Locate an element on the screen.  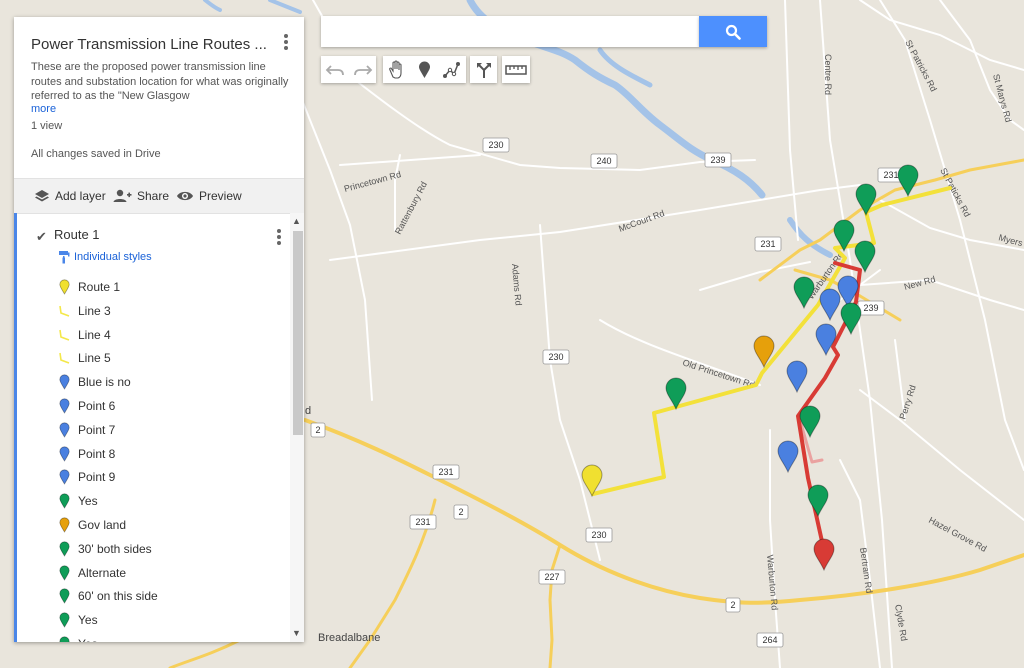
feature-item: Point 6 is located at coordinates (86, 406).